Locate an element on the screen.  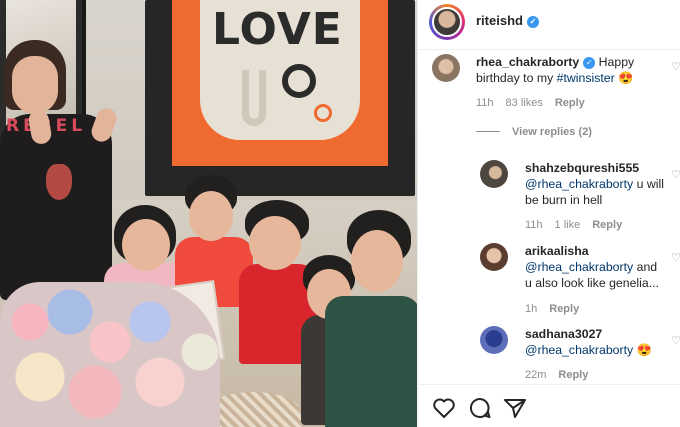
replies-divider is located at coordinates (488, 131).